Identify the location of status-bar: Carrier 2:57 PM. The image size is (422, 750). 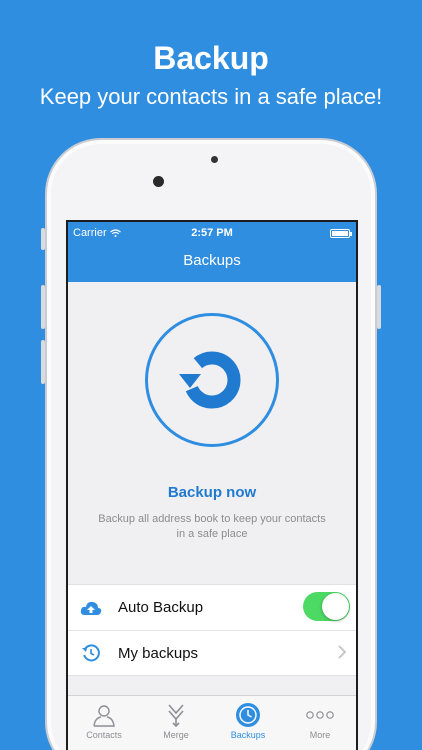
(212, 234).